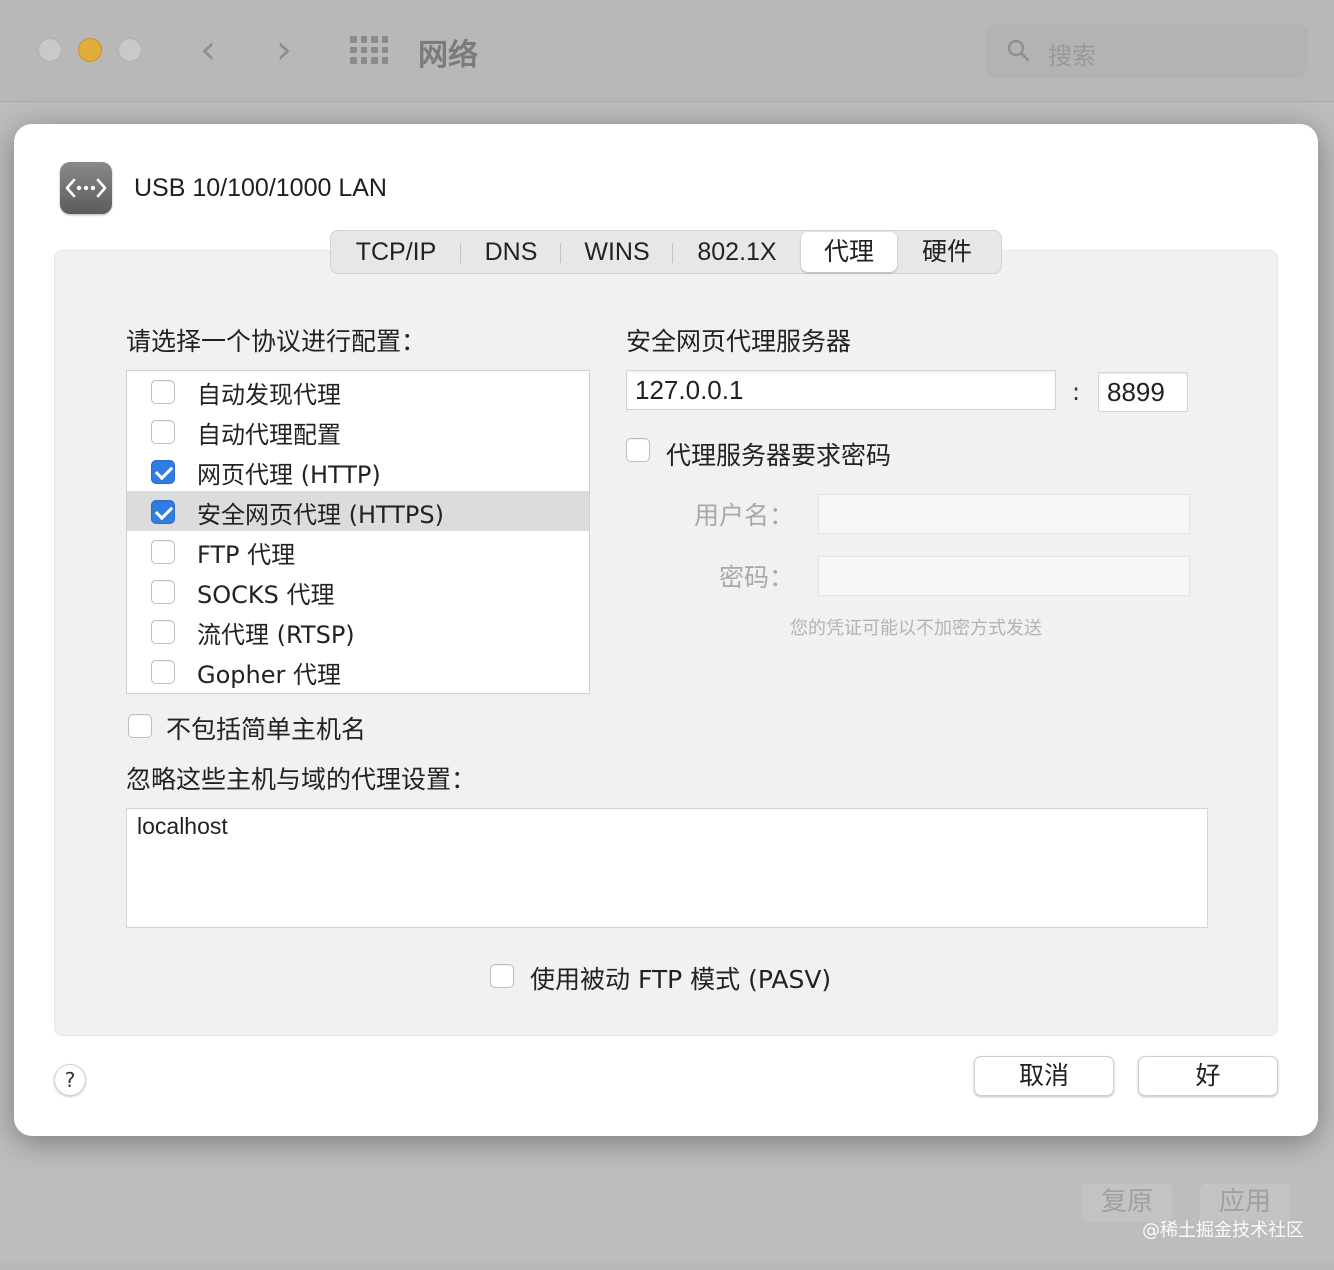  What do you see at coordinates (681, 979) in the screenshot?
I see `passive-ftp-label: 使用被动 FTP 模式 (PASV)` at bounding box center [681, 979].